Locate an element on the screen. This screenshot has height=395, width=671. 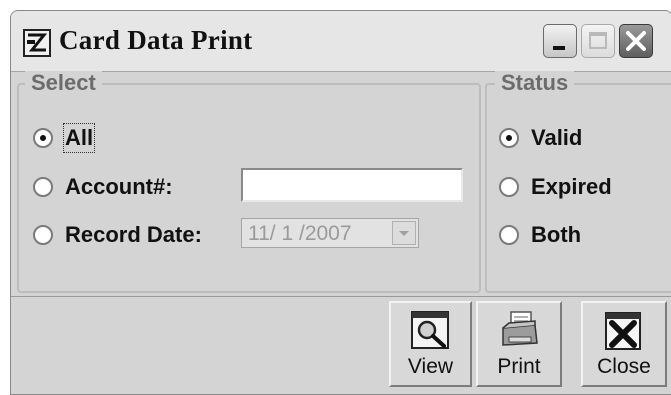
view-button-label: View is located at coordinates (430, 366).